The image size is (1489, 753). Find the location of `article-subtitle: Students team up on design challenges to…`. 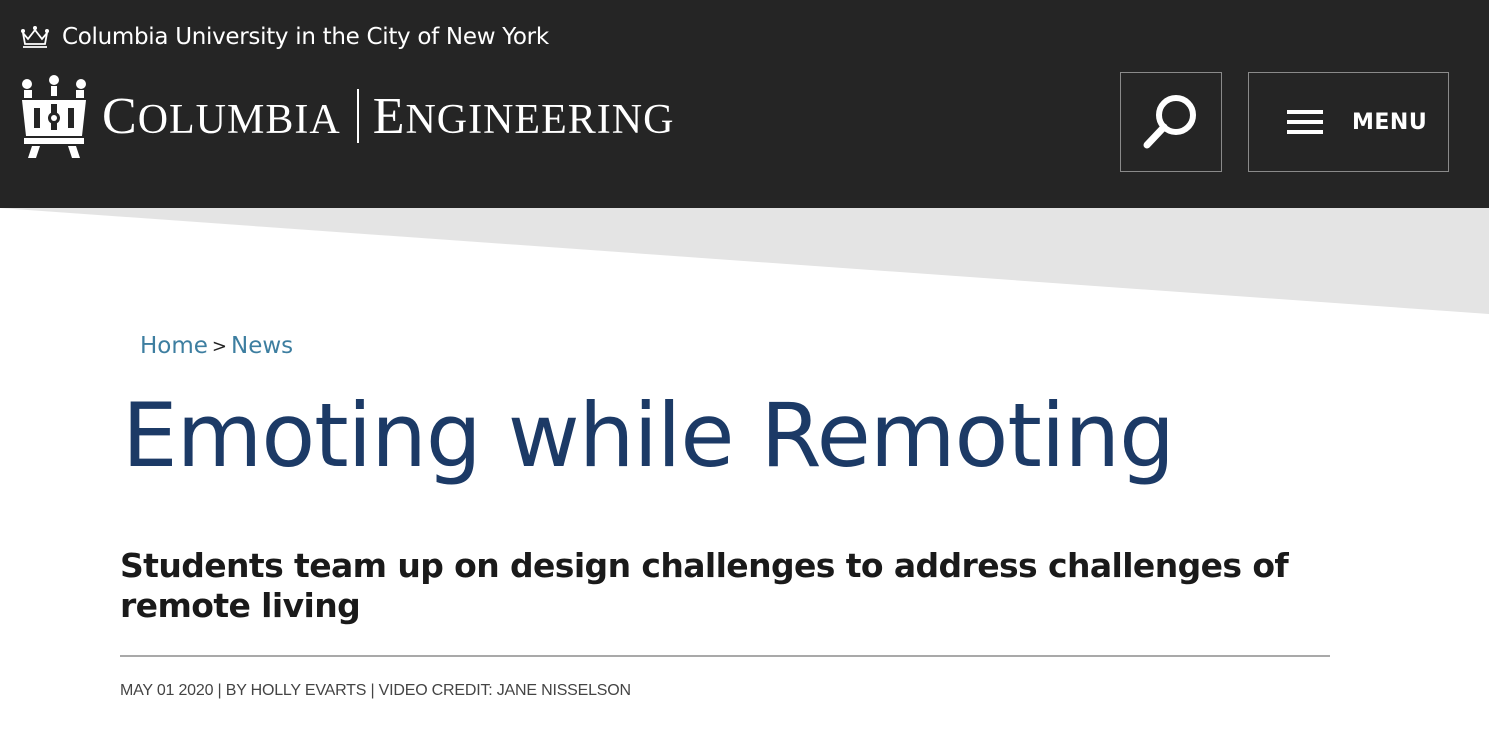

article-subtitle: Students team up on design challenges to… is located at coordinates (704, 585).